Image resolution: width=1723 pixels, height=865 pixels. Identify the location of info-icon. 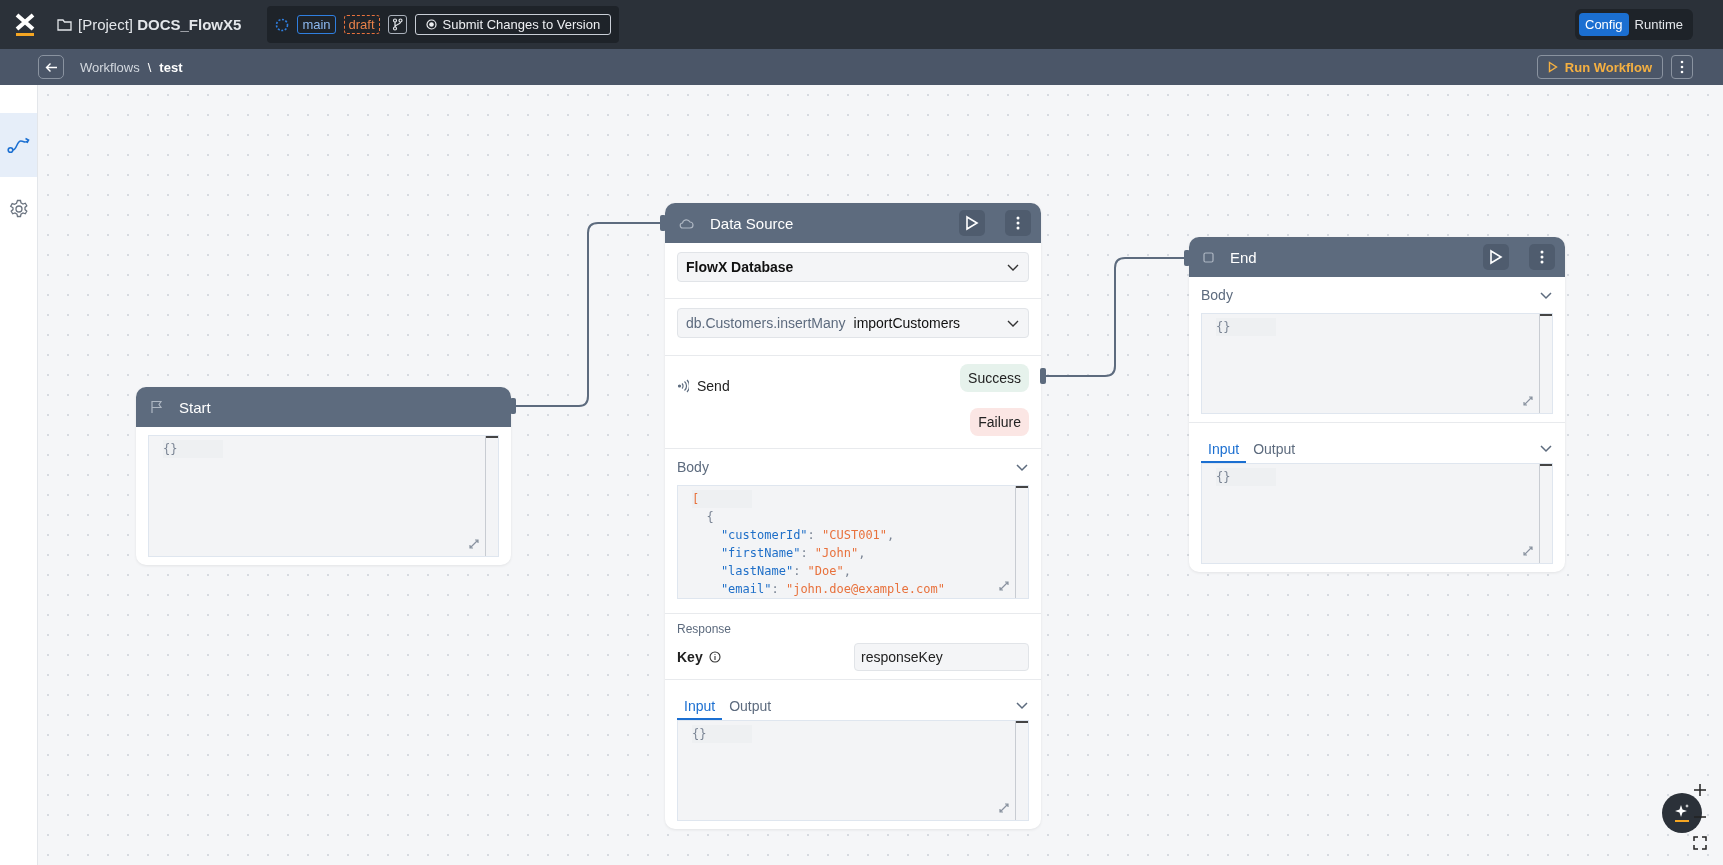
(714, 657).